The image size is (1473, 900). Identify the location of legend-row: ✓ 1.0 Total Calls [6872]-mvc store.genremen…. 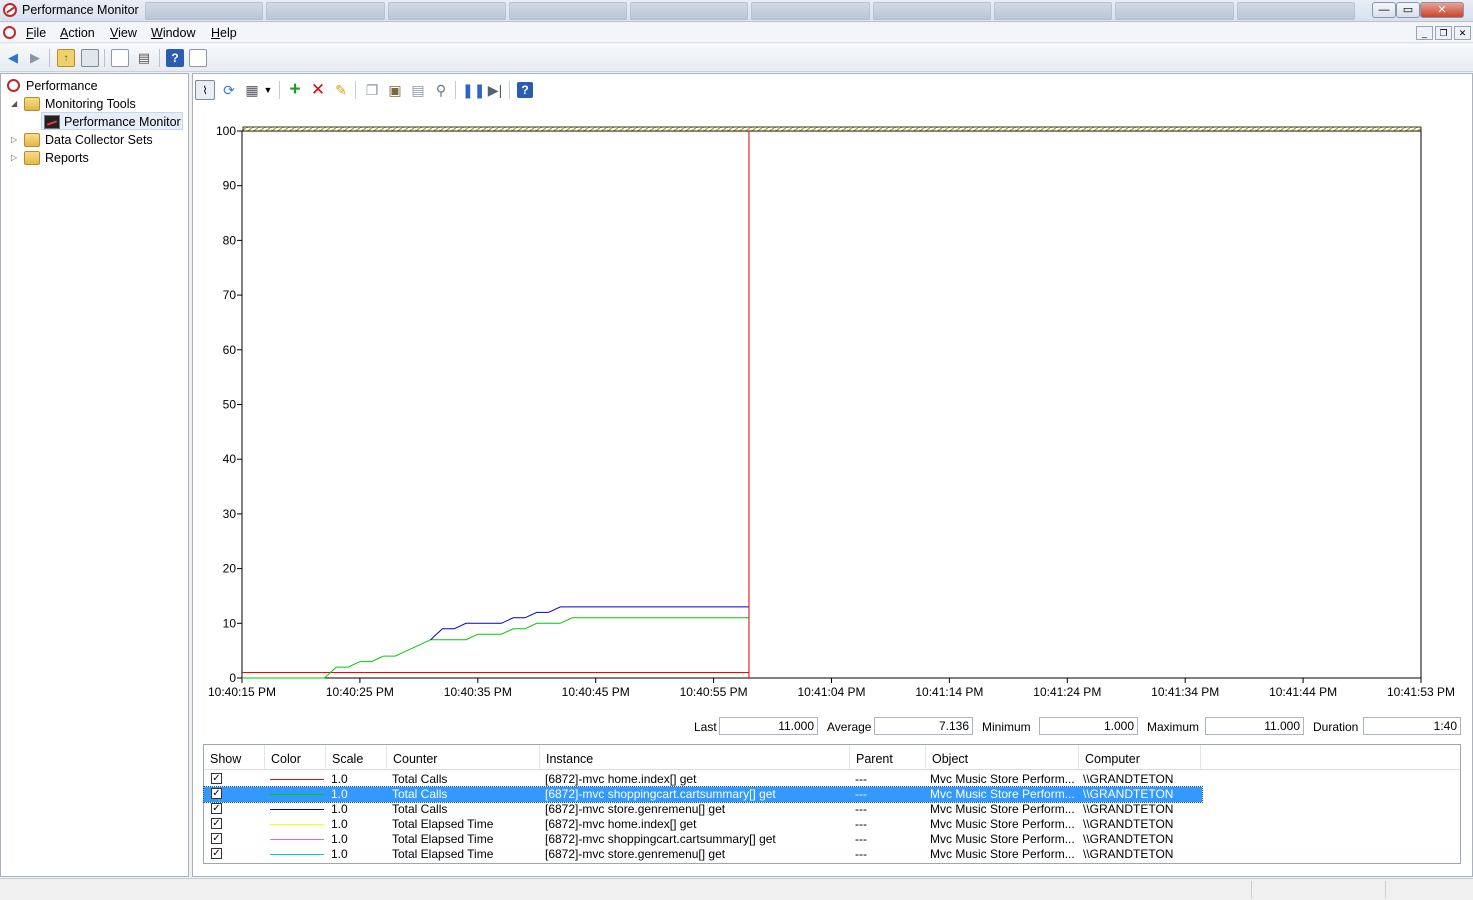
(703, 809).